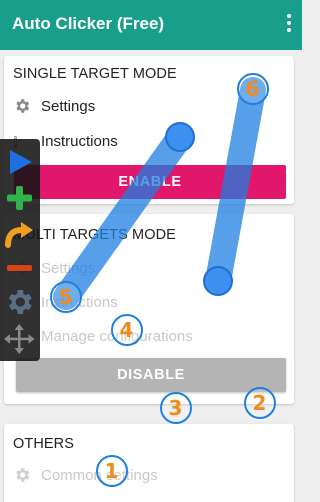 This screenshot has height=502, width=320. What do you see at coordinates (289, 25) in the screenshot?
I see `more-vert-icon` at bounding box center [289, 25].